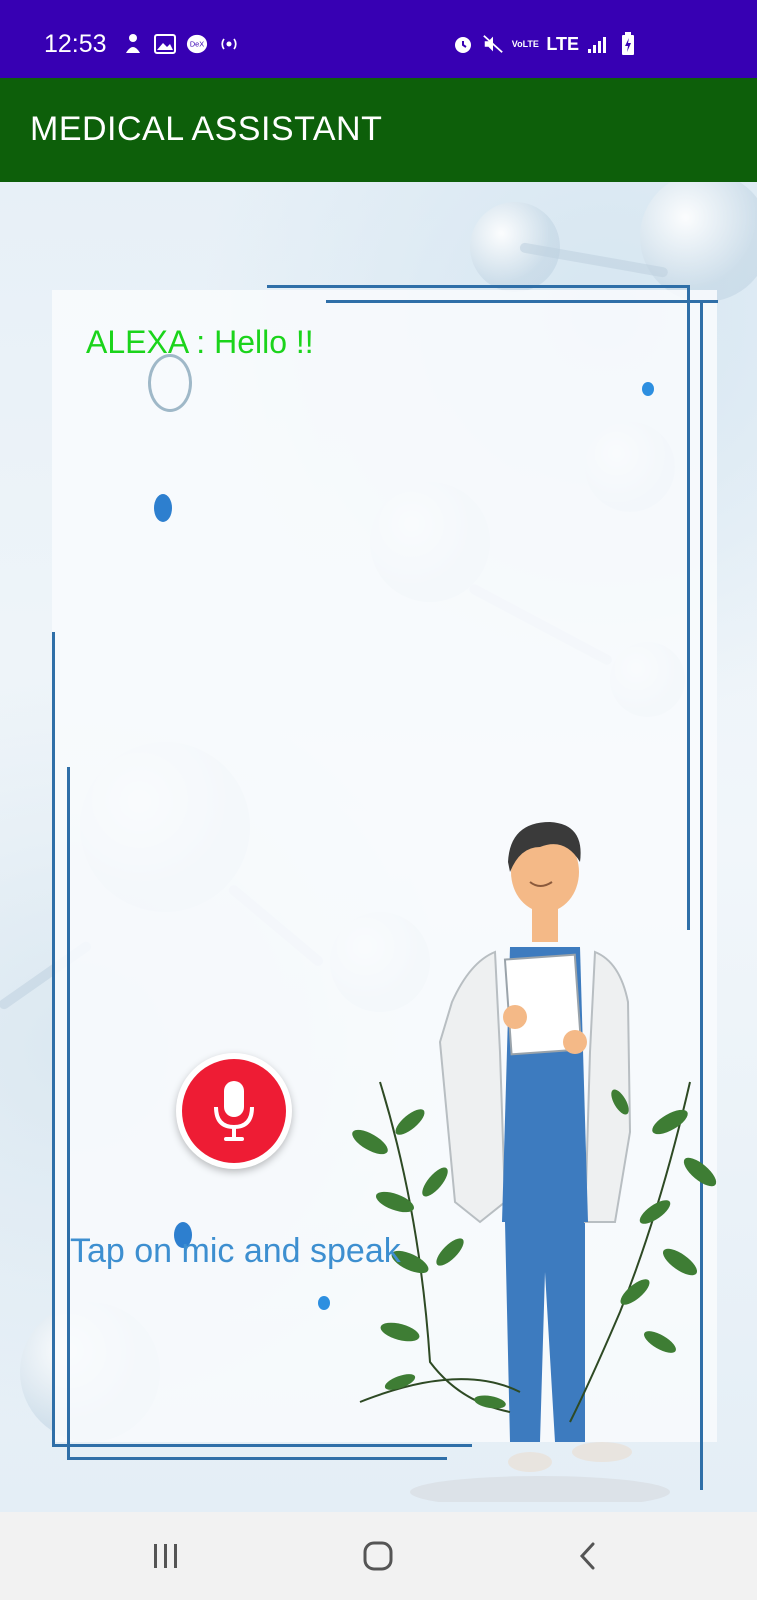  Describe the element at coordinates (75, 44) in the screenshot. I see `status-time: 12:53` at that location.